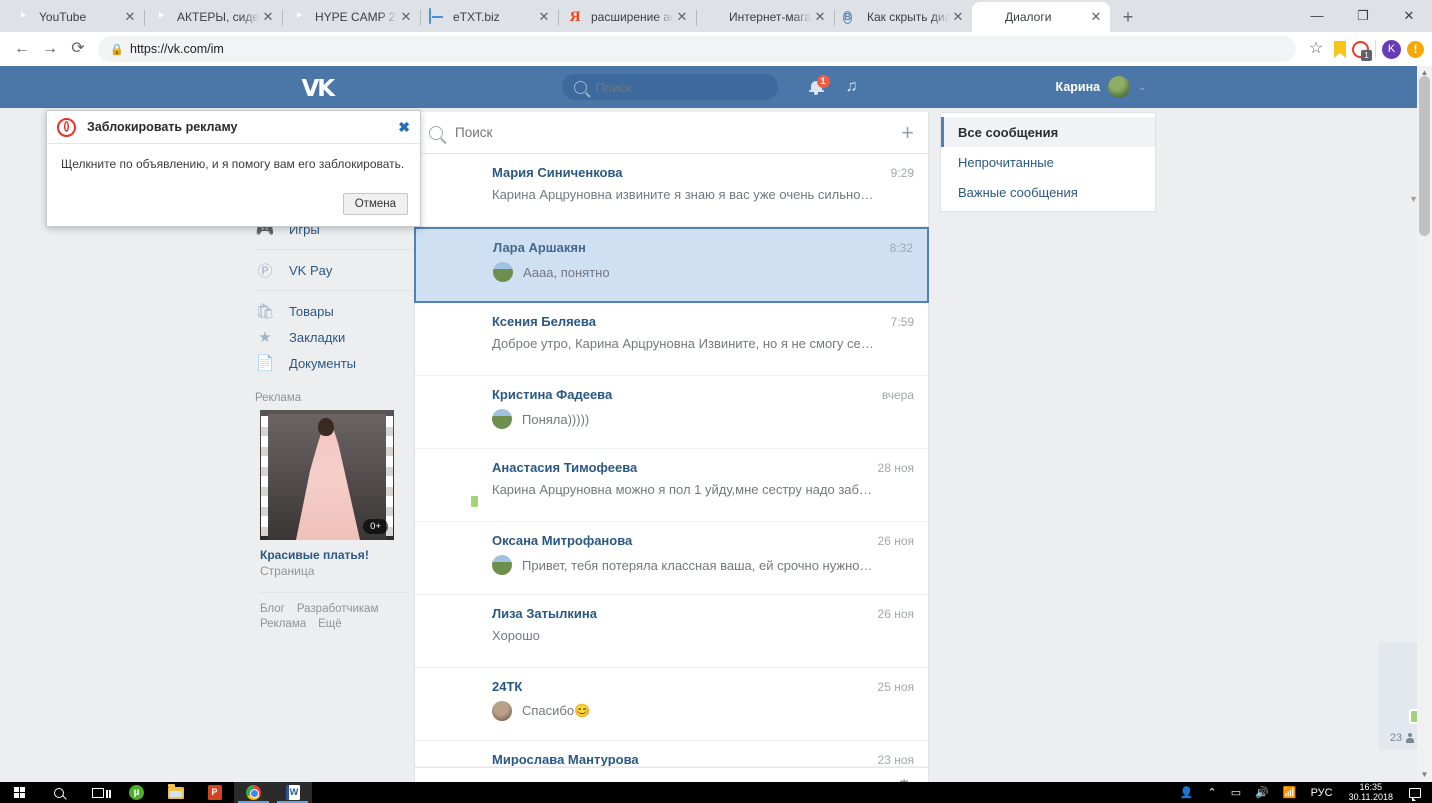  Describe the element at coordinates (1048, 162) in the screenshot. I see `filter-unread: Непрочитанные` at that location.